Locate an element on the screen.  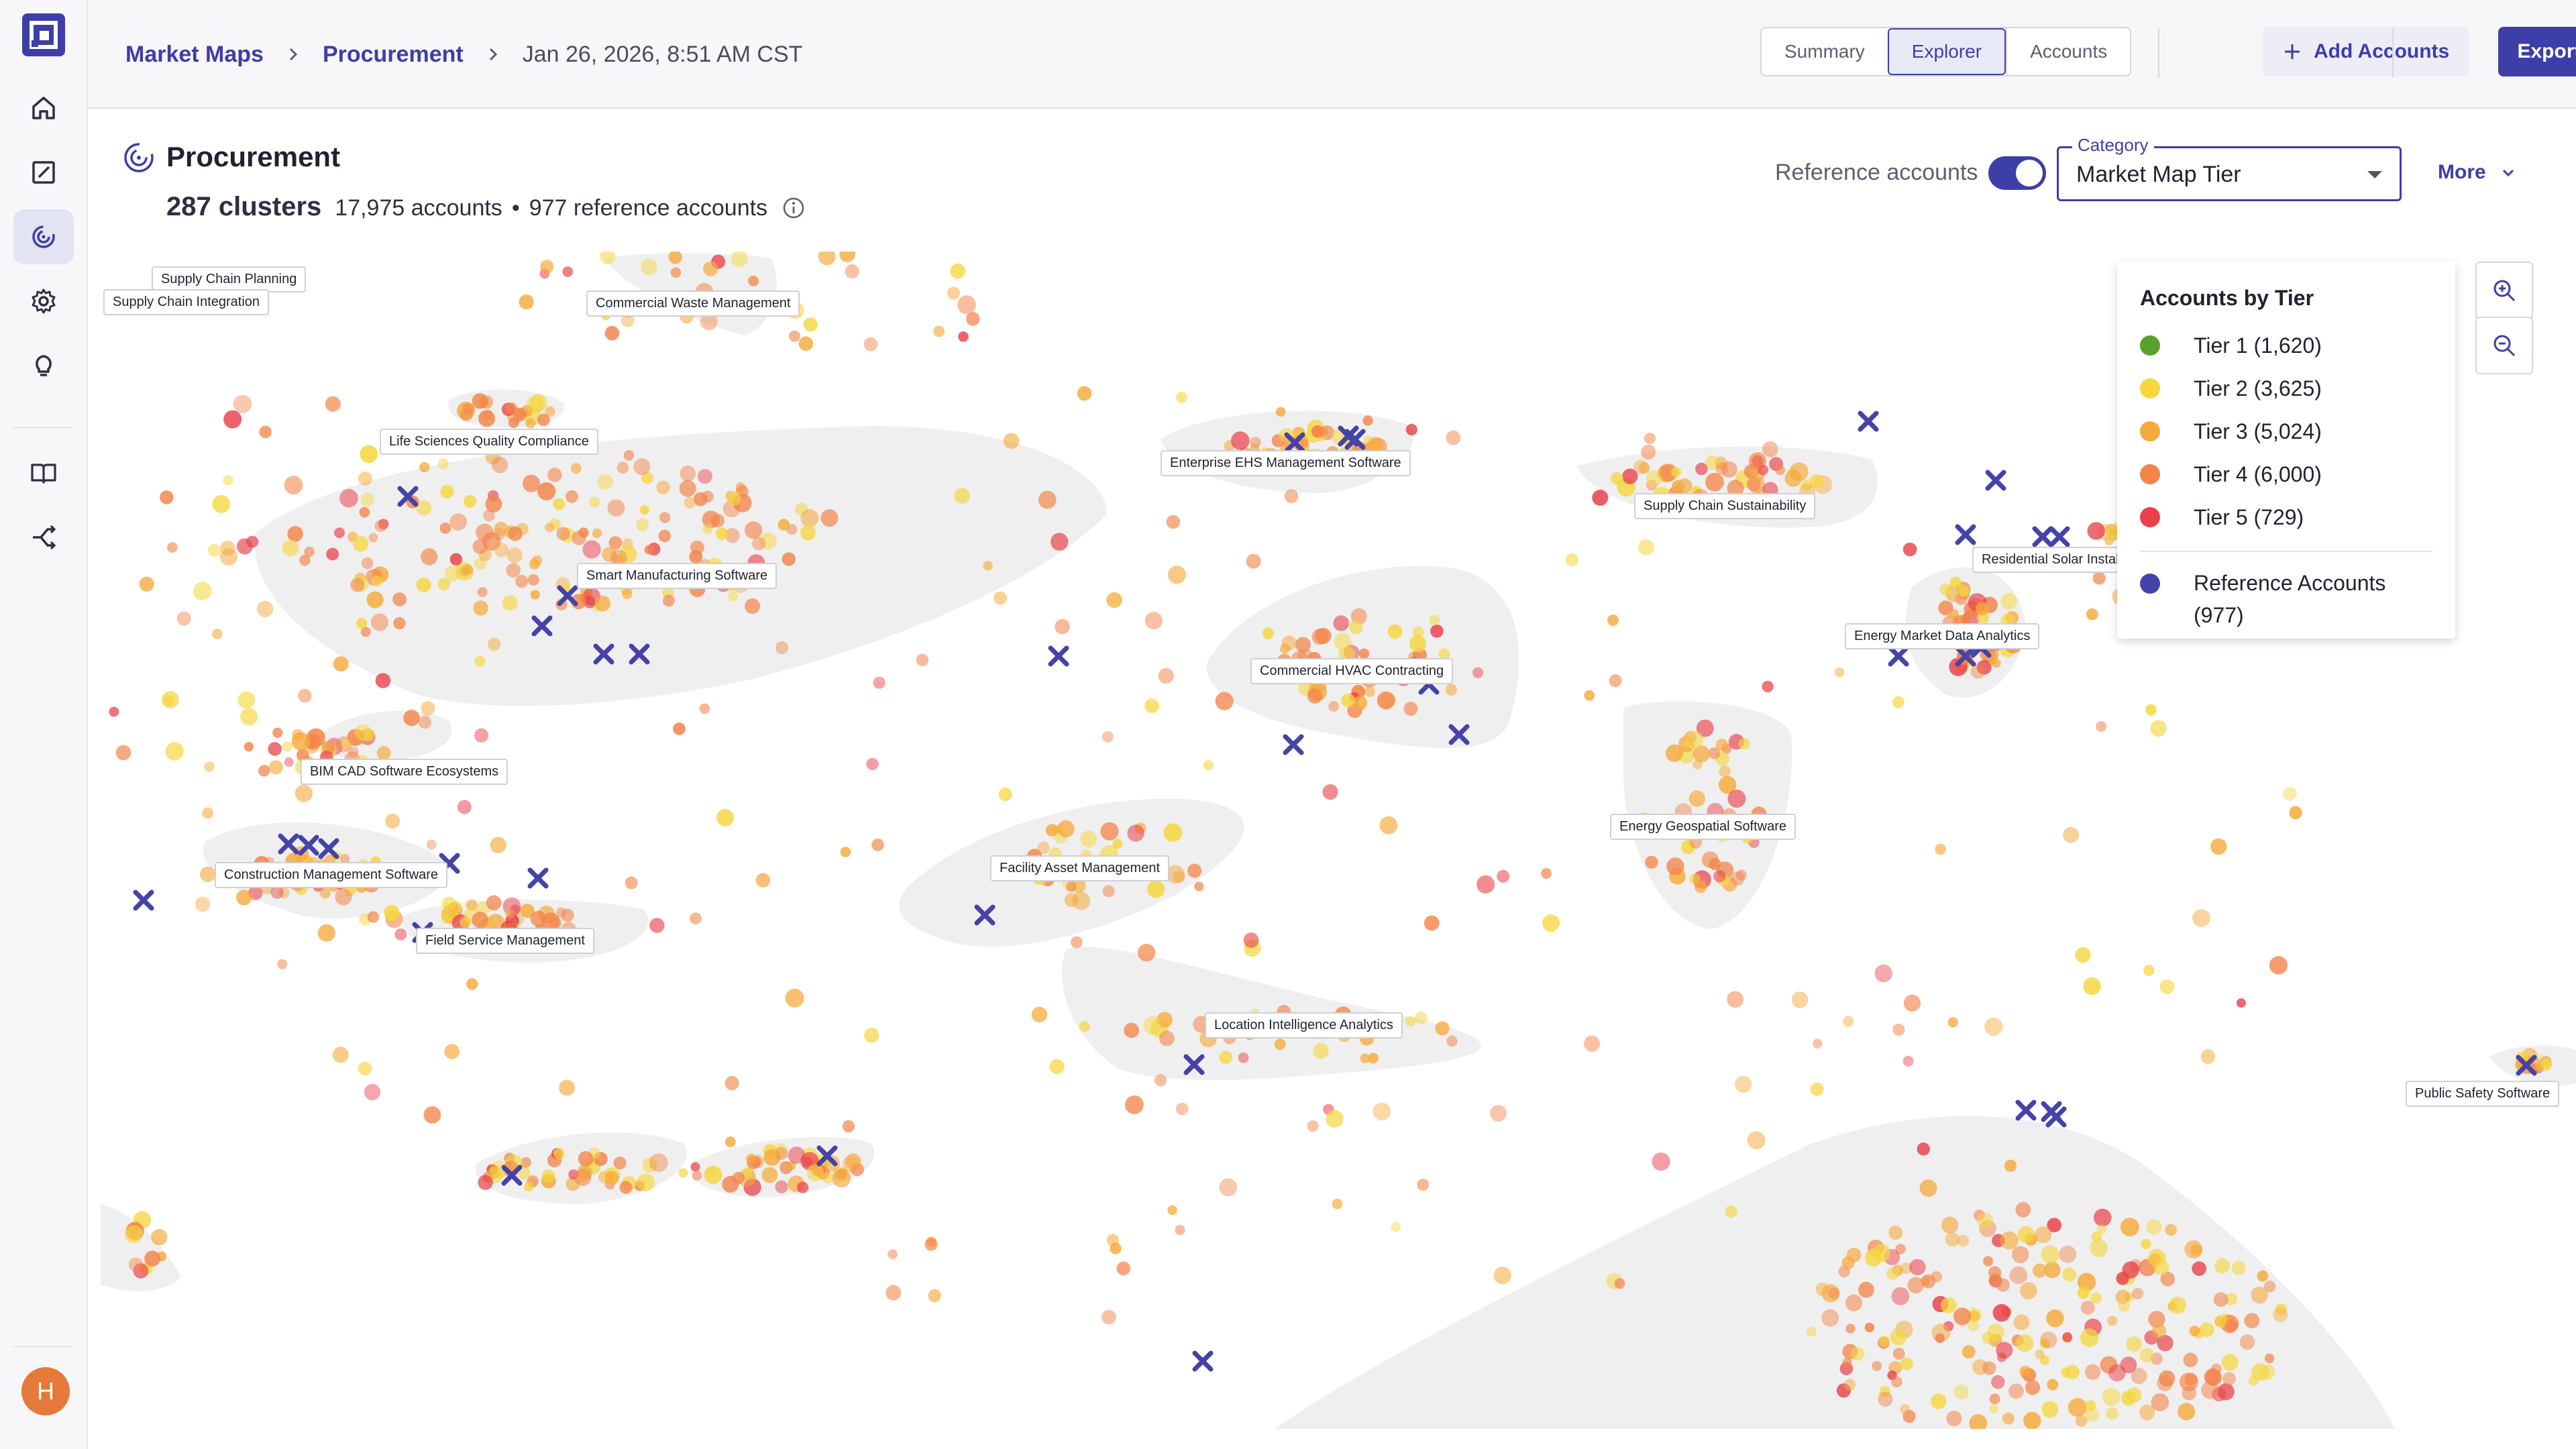
zoom-in-button is located at coordinates (2504, 290).